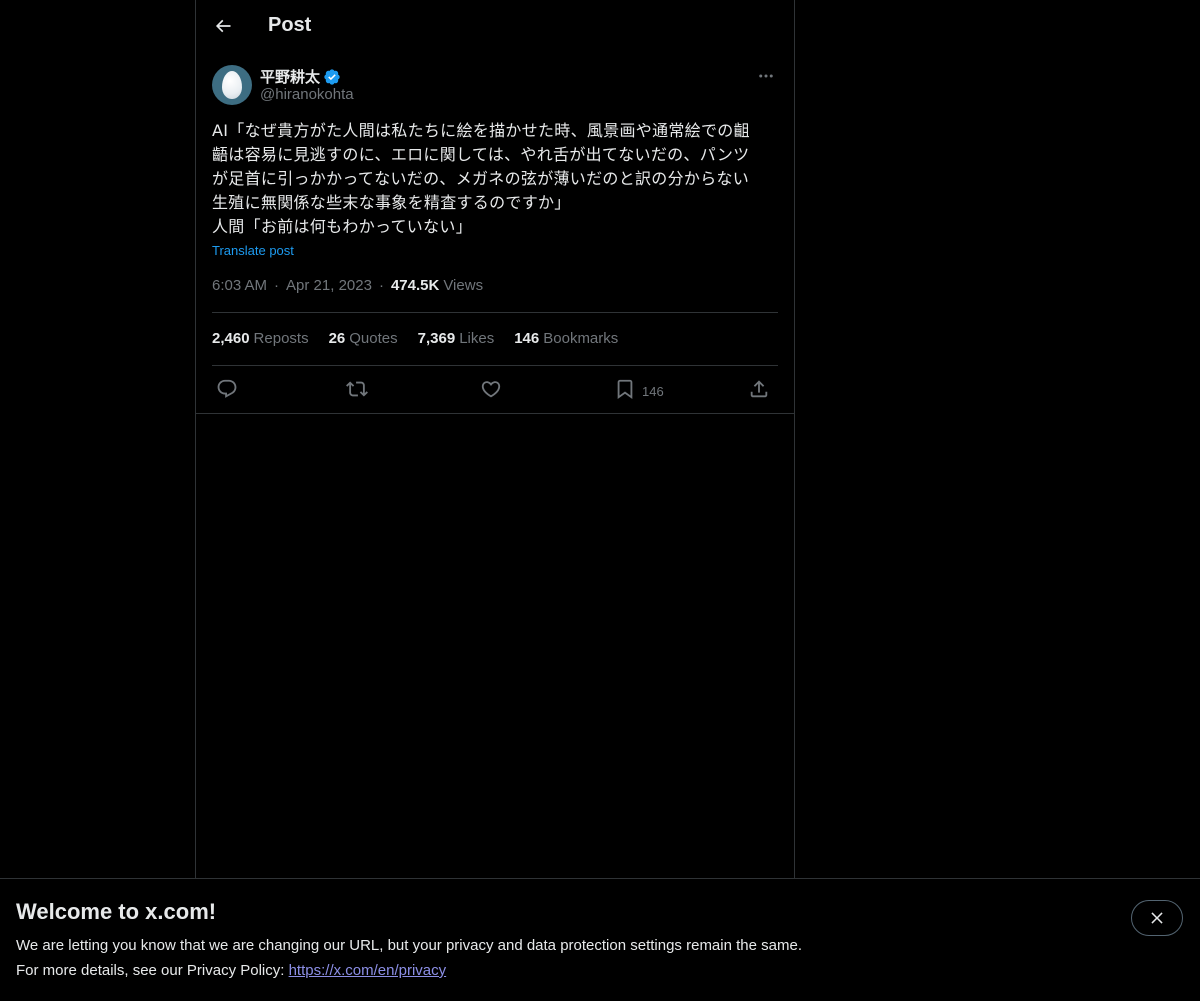  What do you see at coordinates (653, 391) in the screenshot?
I see `bookmark-count: 146` at bounding box center [653, 391].